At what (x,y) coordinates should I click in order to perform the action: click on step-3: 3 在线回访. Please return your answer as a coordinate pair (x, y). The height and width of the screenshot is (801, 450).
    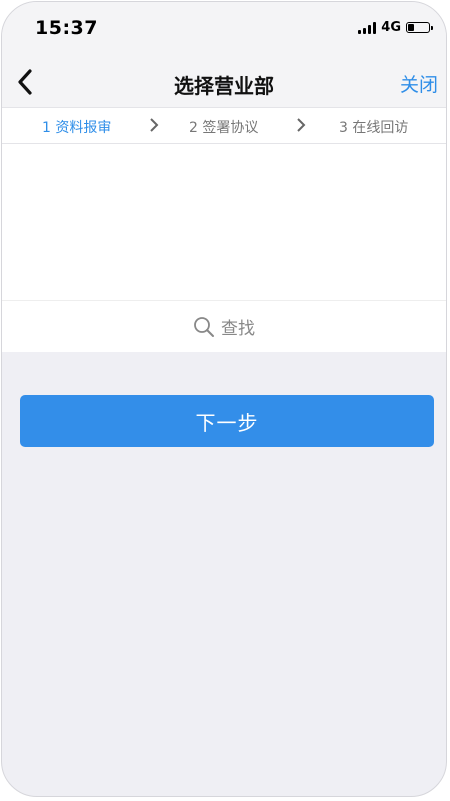
    Looking at the image, I should click on (374, 128).